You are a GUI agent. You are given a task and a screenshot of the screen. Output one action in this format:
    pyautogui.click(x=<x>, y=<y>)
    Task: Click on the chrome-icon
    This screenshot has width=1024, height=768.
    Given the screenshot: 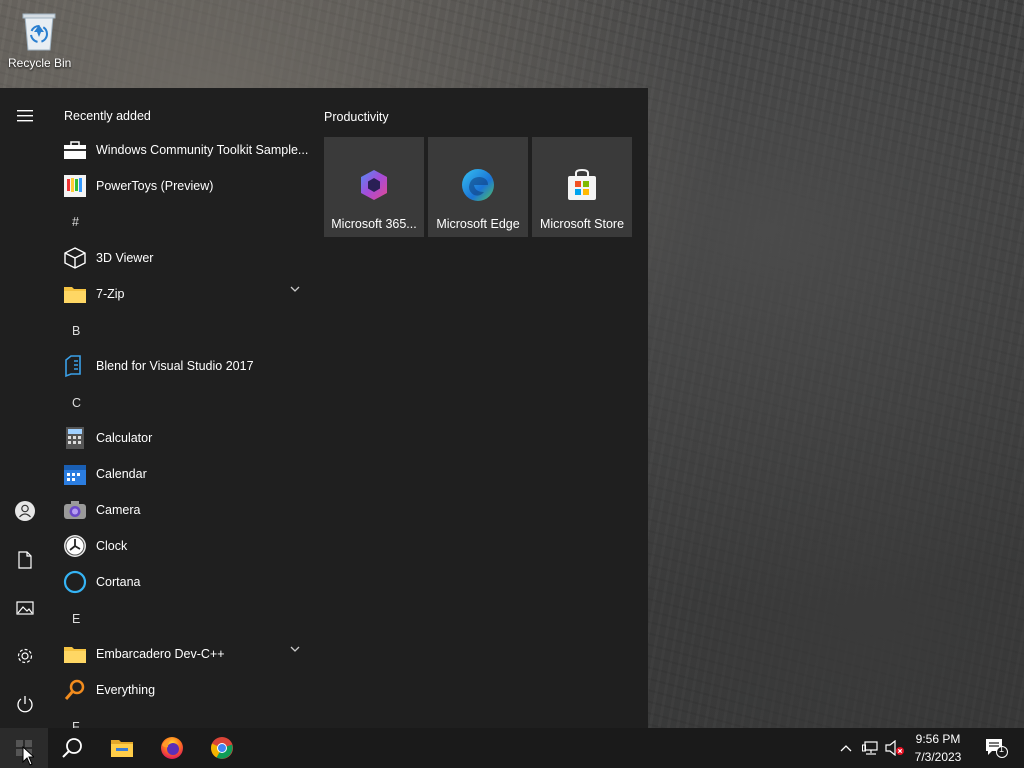 What is the action you would take?
    pyautogui.click(x=222, y=748)
    